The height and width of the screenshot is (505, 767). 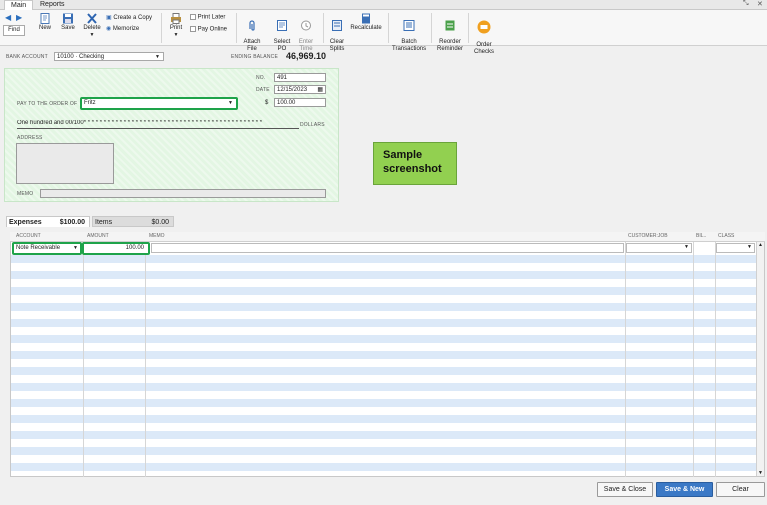 I want to click on batch-icon, so click(x=409, y=25).